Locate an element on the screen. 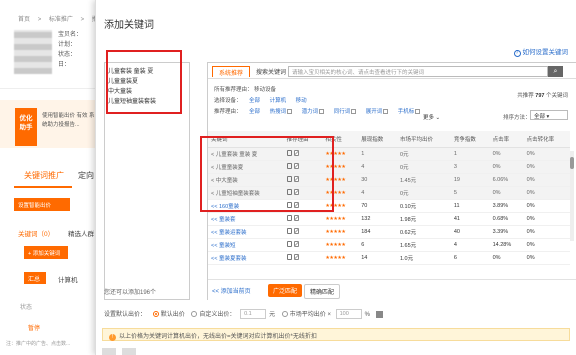  radio-custom-bid is located at coordinates (194, 314).